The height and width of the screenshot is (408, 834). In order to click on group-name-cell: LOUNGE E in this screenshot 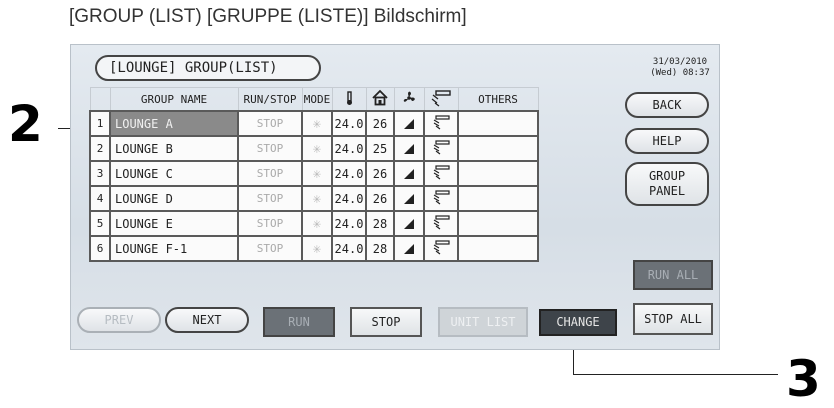, I will do `click(174, 223)`.